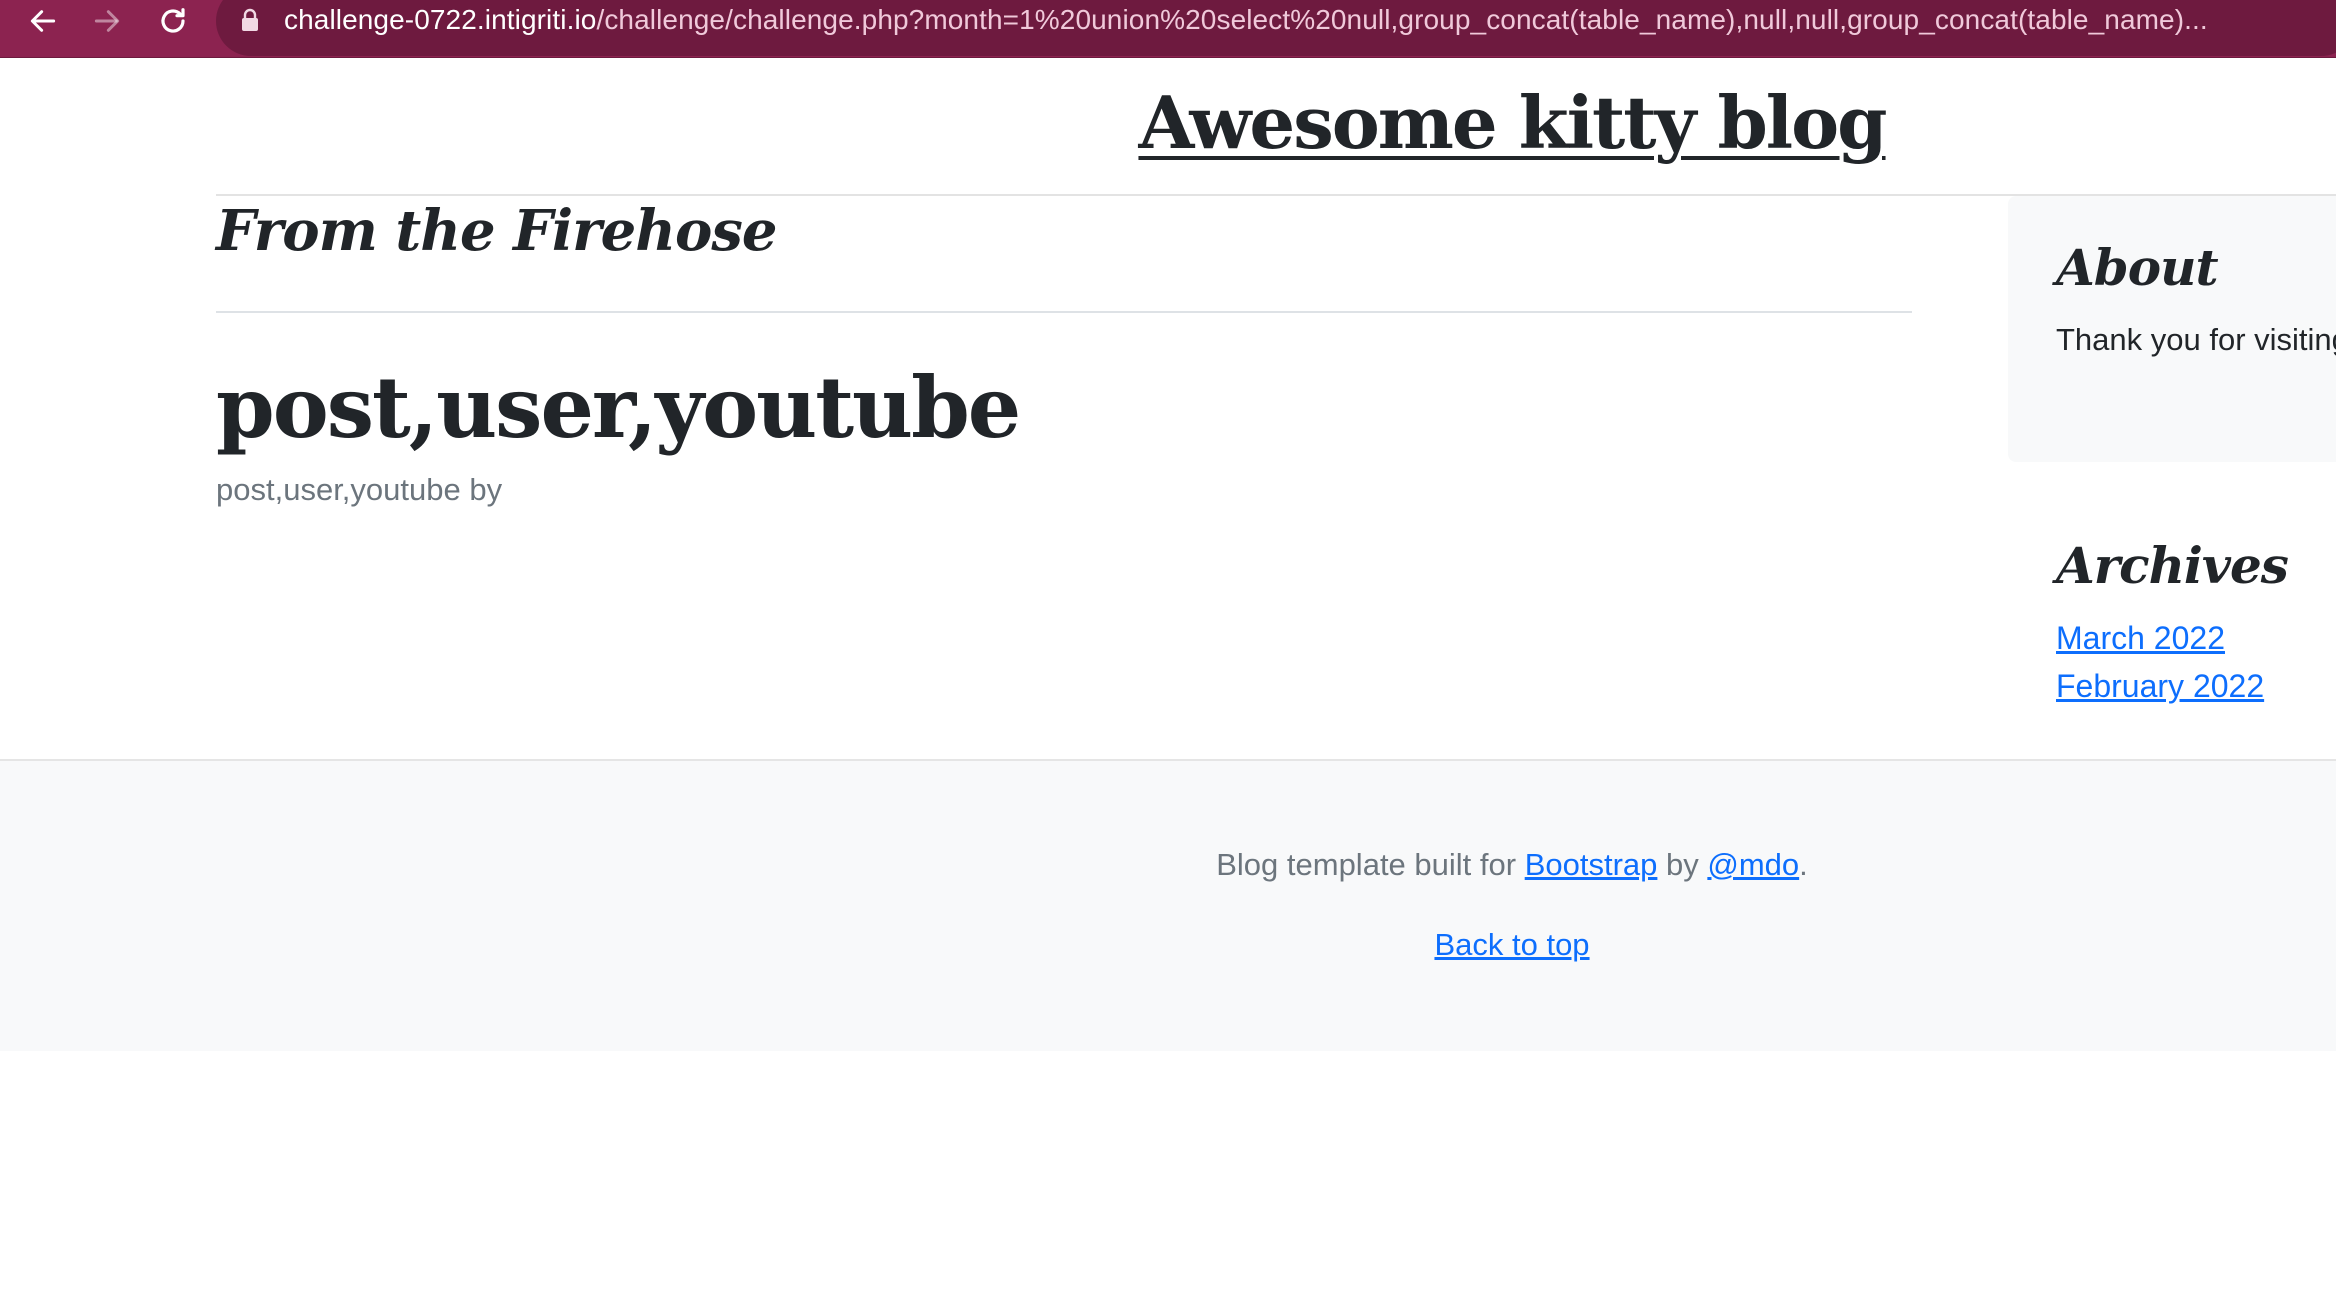 The height and width of the screenshot is (1300, 2336). What do you see at coordinates (1168, 122) in the screenshot?
I see `blog-title-link: Awesome kitty blog` at bounding box center [1168, 122].